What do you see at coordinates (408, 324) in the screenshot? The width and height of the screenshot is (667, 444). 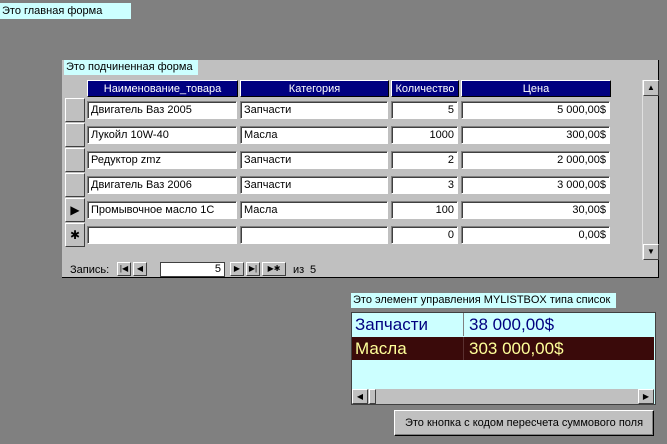 I see `listbox-item-category: Запчасти` at bounding box center [408, 324].